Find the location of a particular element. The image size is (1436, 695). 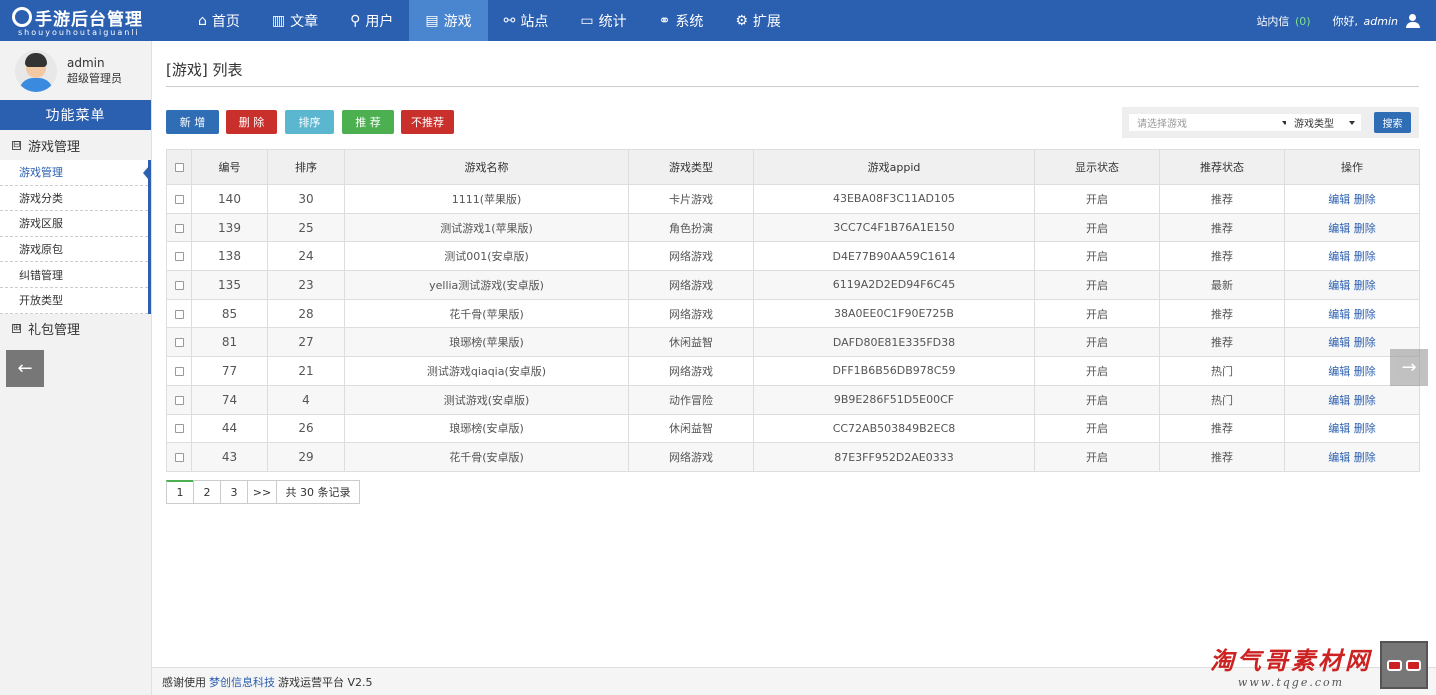

nav-item-3: ▤ 游戏 is located at coordinates (448, 20).